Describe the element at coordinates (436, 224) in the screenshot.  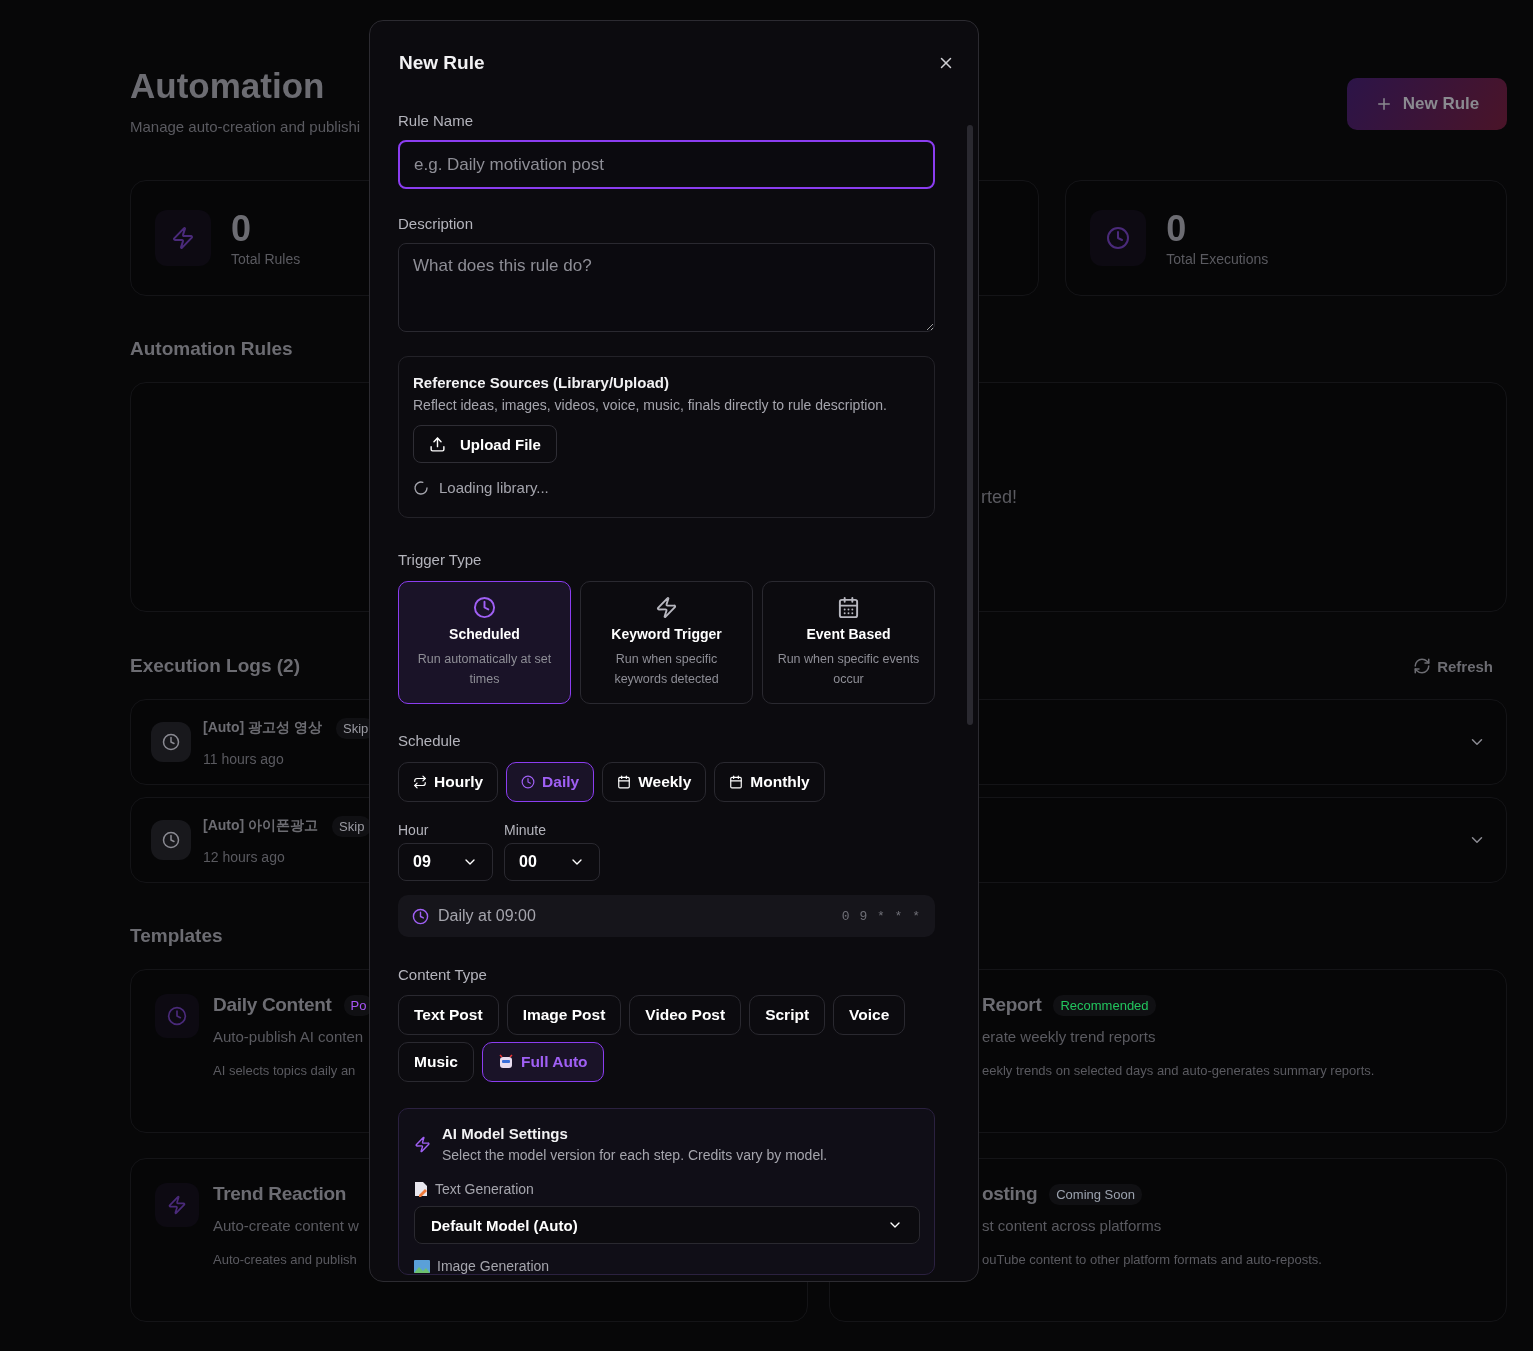
I see `field-label: Description` at that location.